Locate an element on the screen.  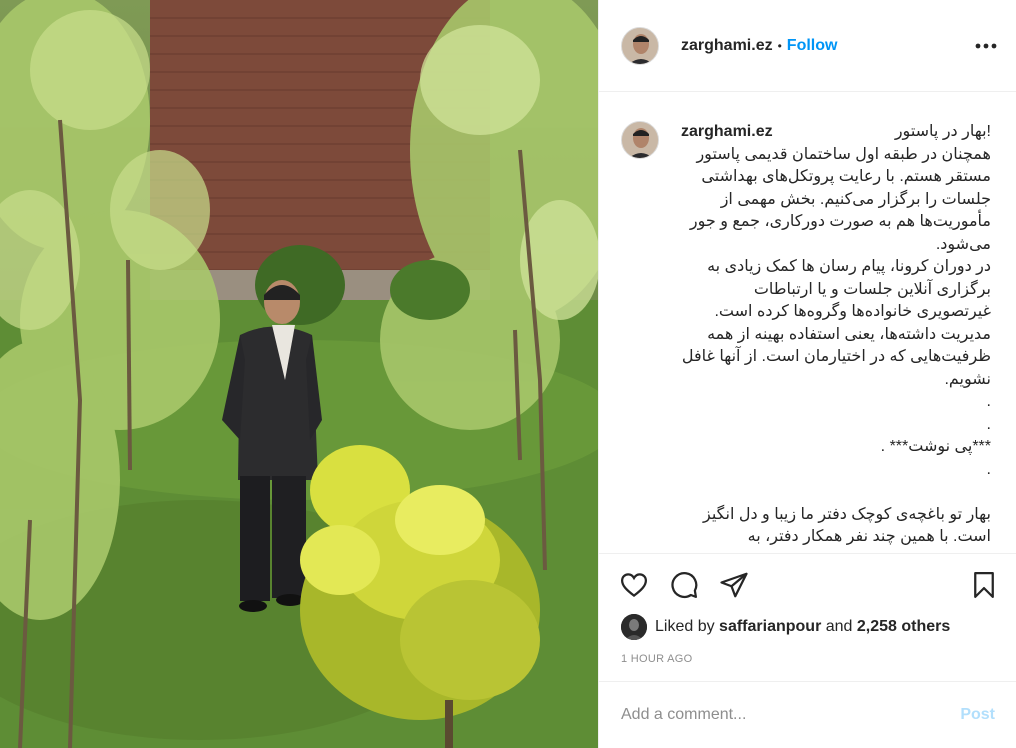
bookmark-icon is located at coordinates (984, 585).